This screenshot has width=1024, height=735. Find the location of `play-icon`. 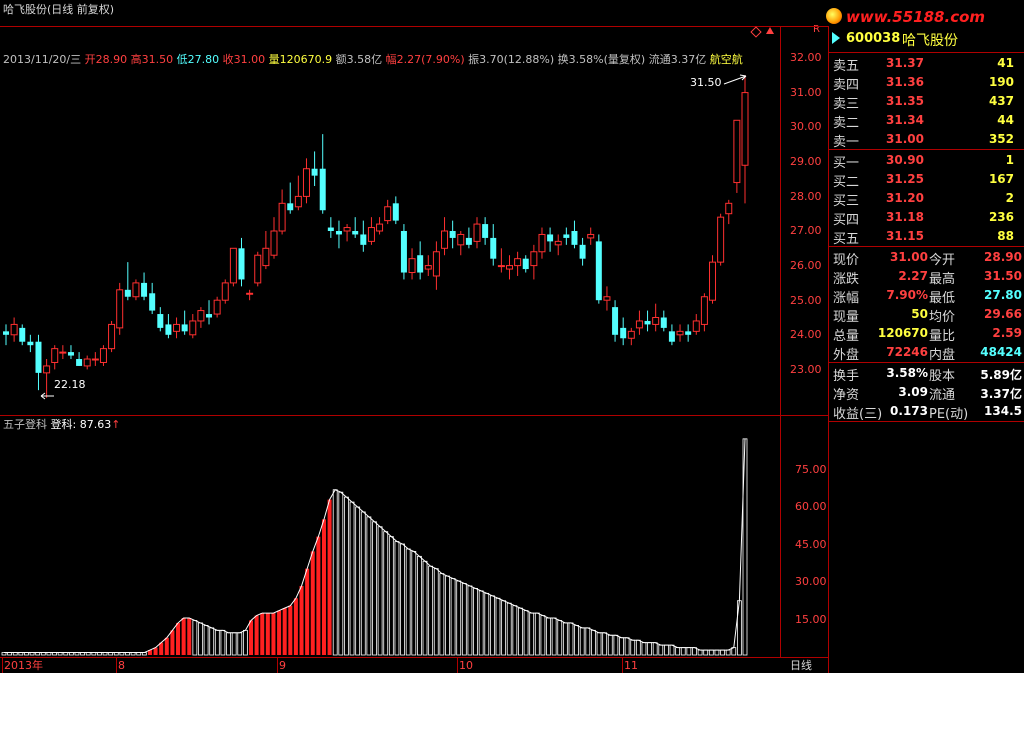

play-icon is located at coordinates (836, 38).